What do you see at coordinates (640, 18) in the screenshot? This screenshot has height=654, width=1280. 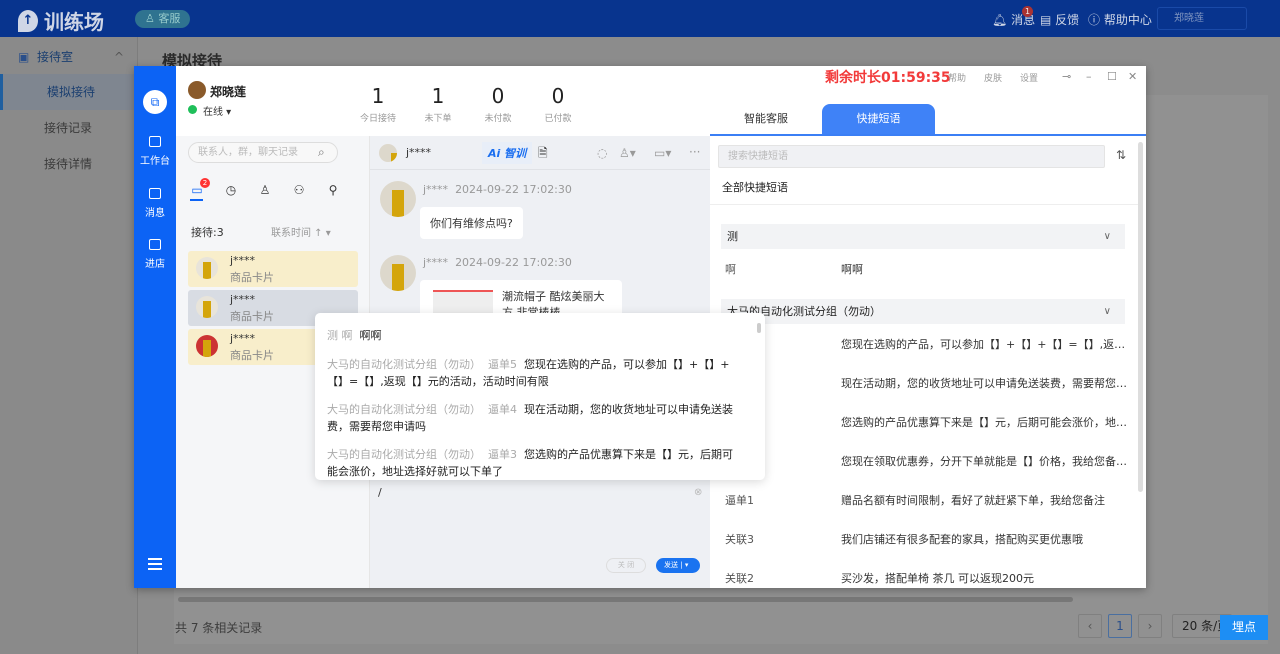 I see `top-nav-bar: ↑ 训练场 ♙ 客服 🔔︎ 消息 1 ▤ 反馈 ⓘ 帮助中心 郑晓莲` at bounding box center [640, 18].